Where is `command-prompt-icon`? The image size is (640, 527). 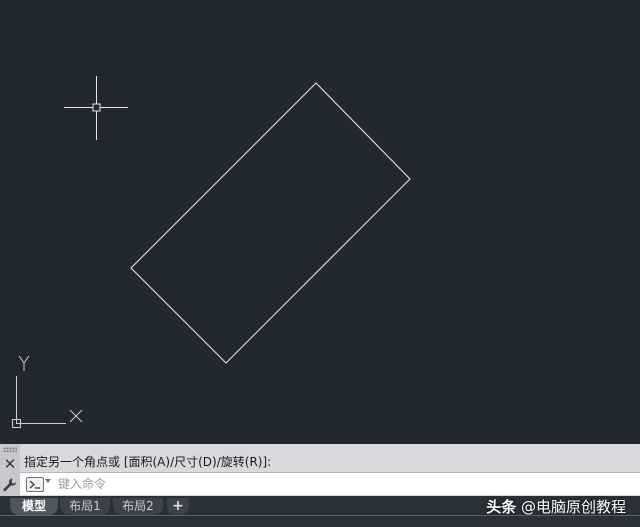
command-prompt-icon is located at coordinates (34, 484).